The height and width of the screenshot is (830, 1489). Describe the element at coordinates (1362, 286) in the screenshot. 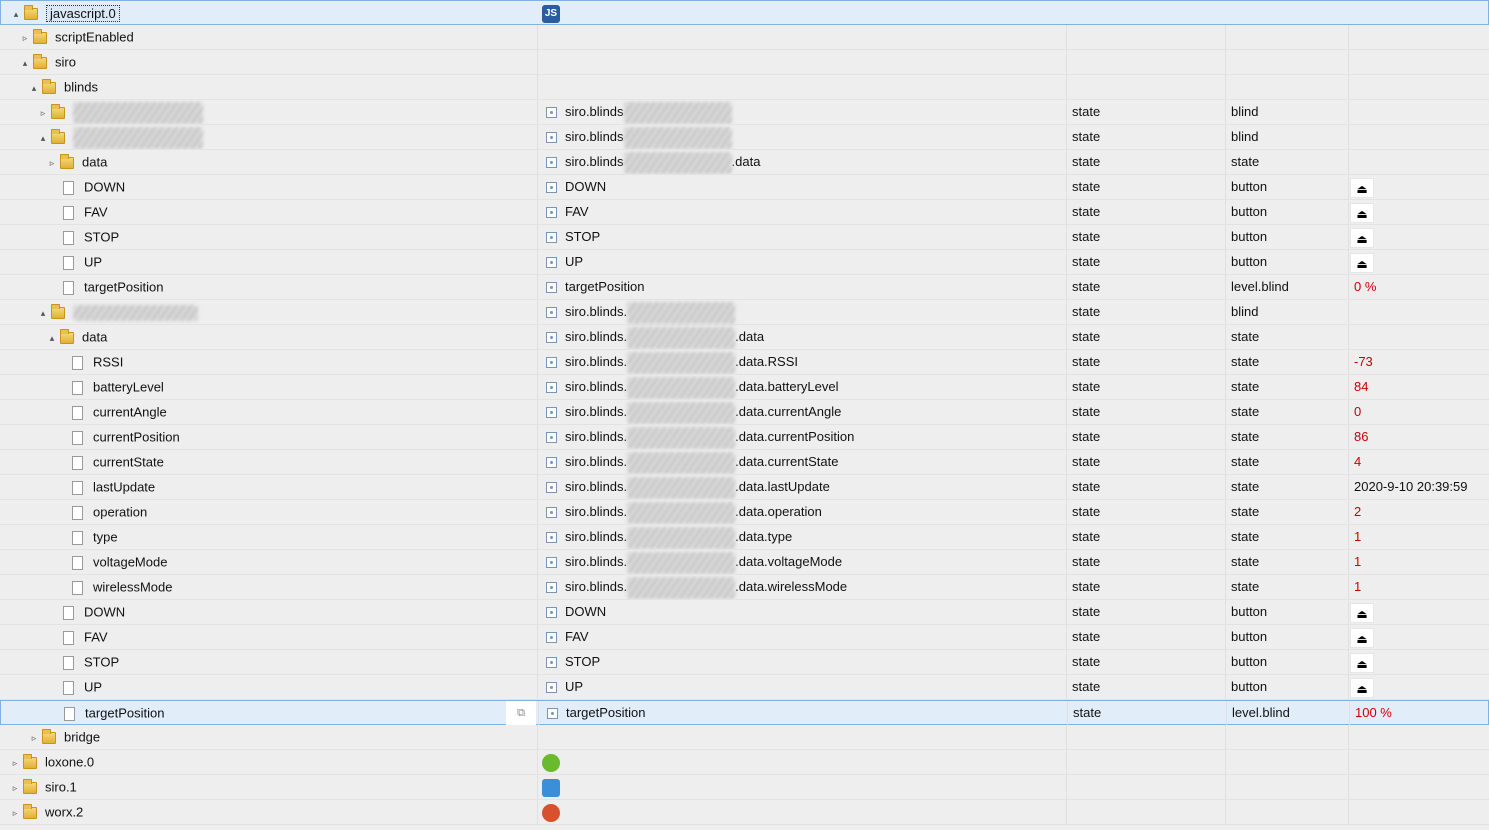

I see `object-value: 0 %` at that location.